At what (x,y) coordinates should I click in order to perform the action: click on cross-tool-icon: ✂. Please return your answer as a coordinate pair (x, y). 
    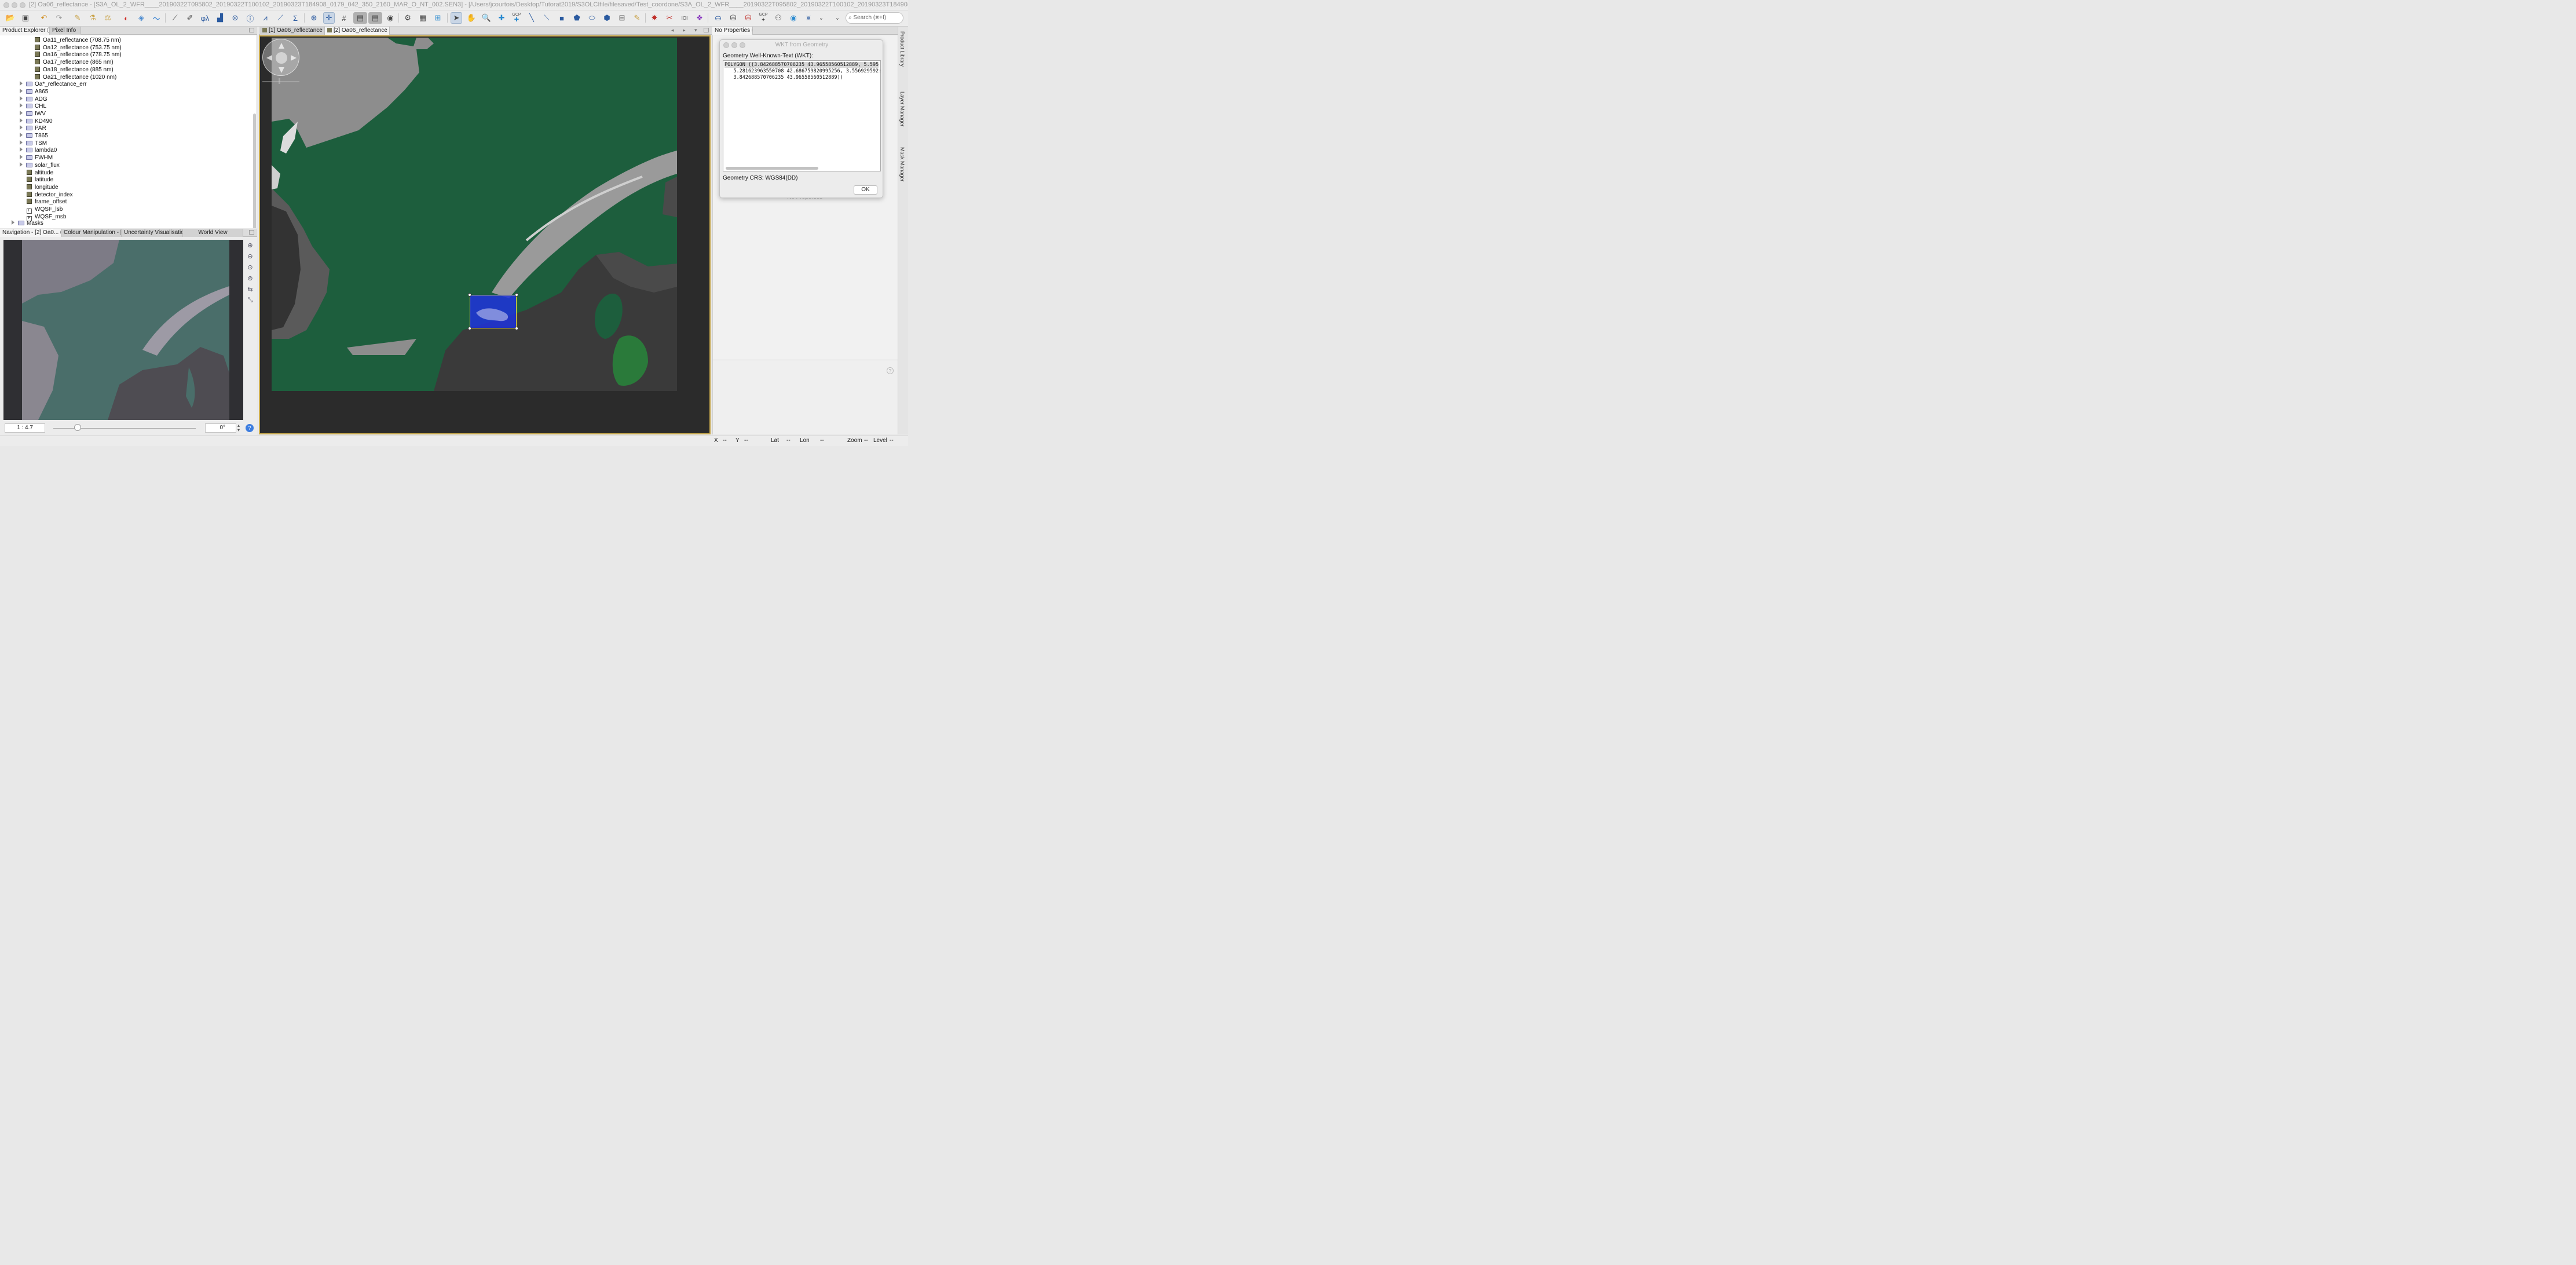
    Looking at the image, I should click on (669, 18).